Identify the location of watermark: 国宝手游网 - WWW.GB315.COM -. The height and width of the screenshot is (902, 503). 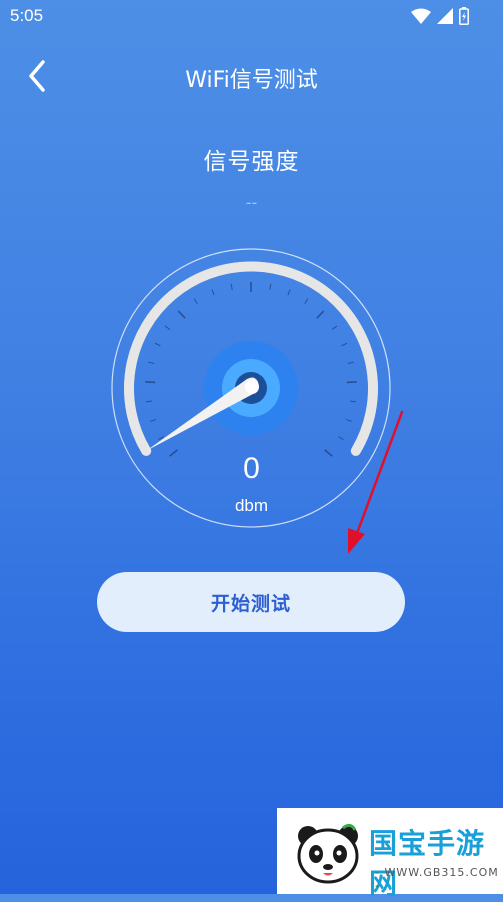
(390, 854).